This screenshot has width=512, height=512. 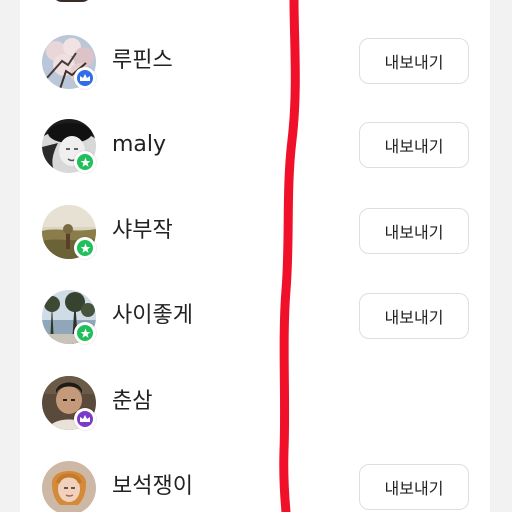 What do you see at coordinates (255, 61) in the screenshot?
I see `follower-row: 루핀스 내보내기` at bounding box center [255, 61].